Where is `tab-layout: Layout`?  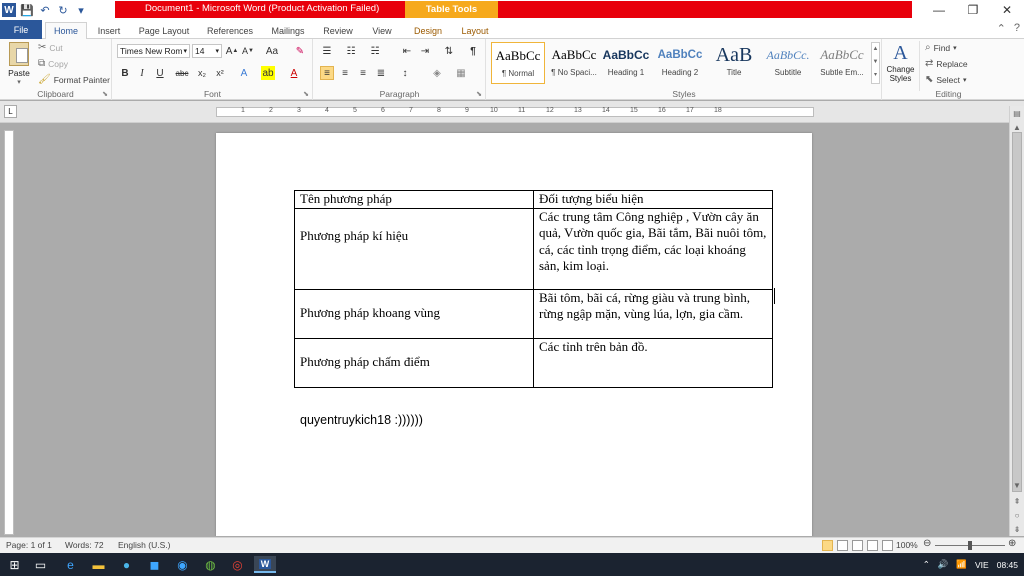
tab-layout: Layout is located at coordinates (475, 30).